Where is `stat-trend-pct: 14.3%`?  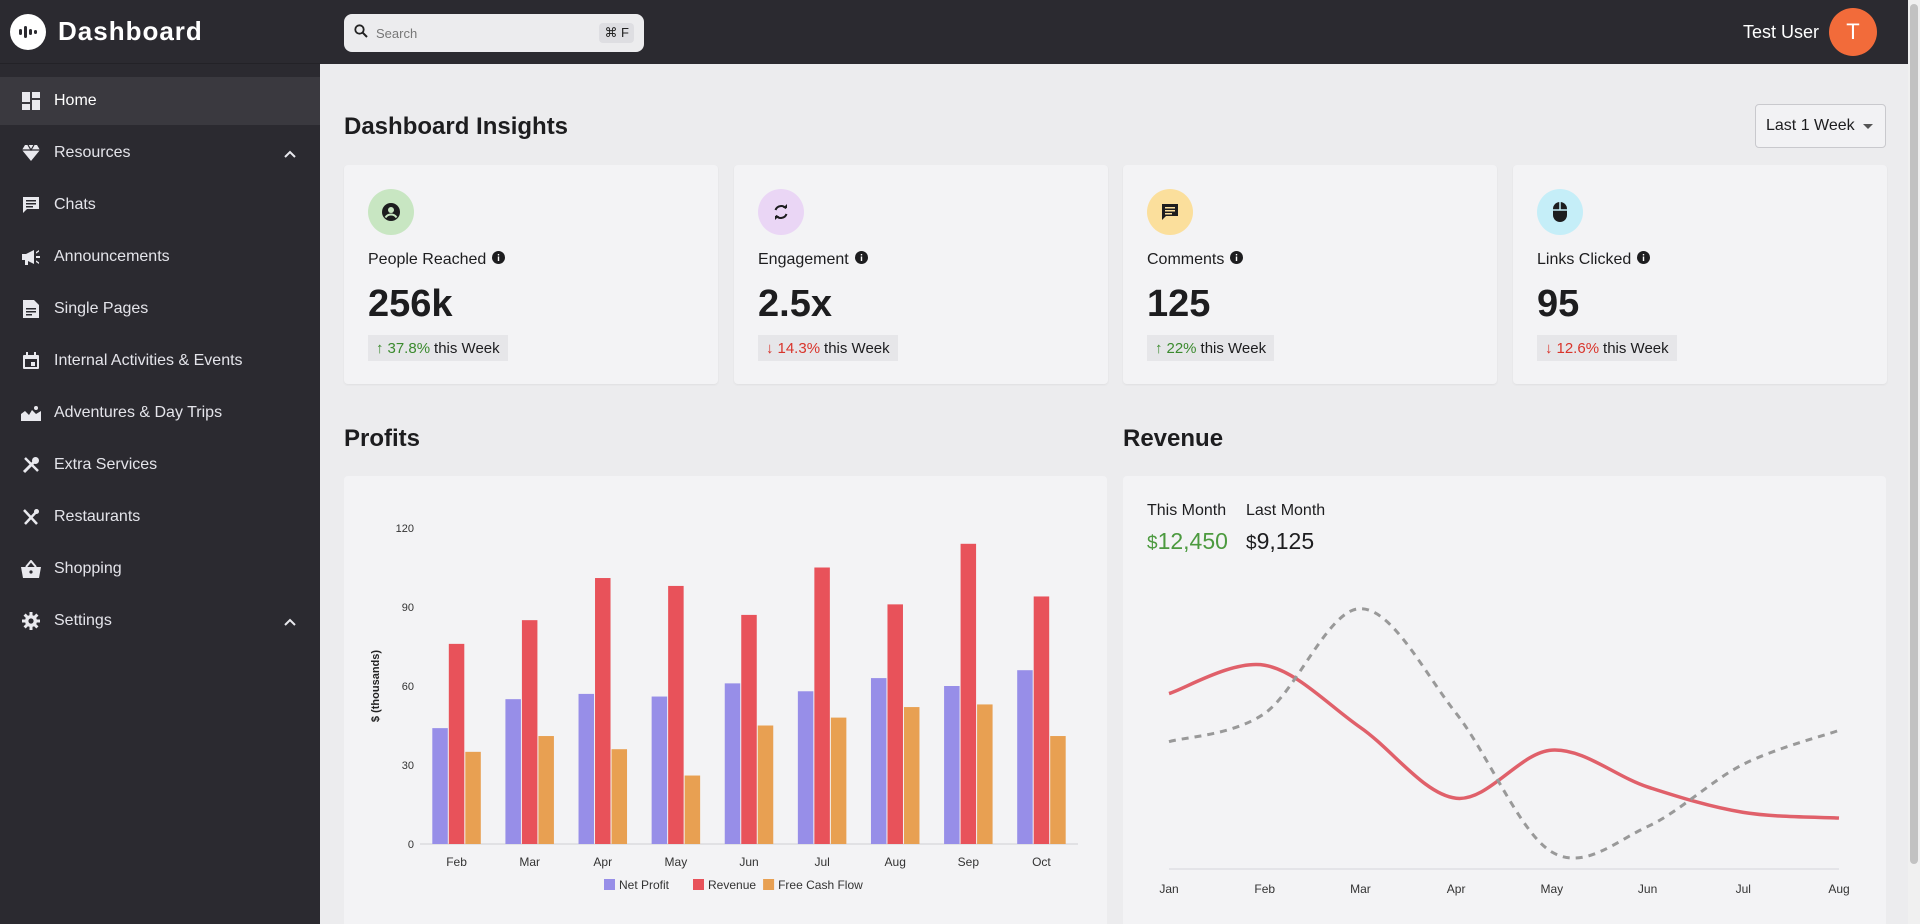
stat-trend-pct: 14.3% is located at coordinates (799, 348).